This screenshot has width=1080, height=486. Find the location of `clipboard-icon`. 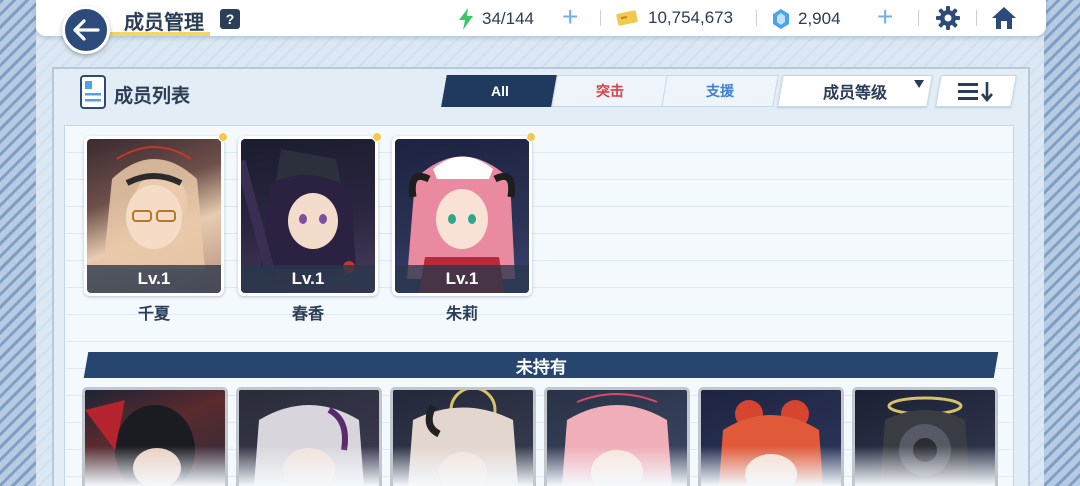

clipboard-icon is located at coordinates (93, 92).